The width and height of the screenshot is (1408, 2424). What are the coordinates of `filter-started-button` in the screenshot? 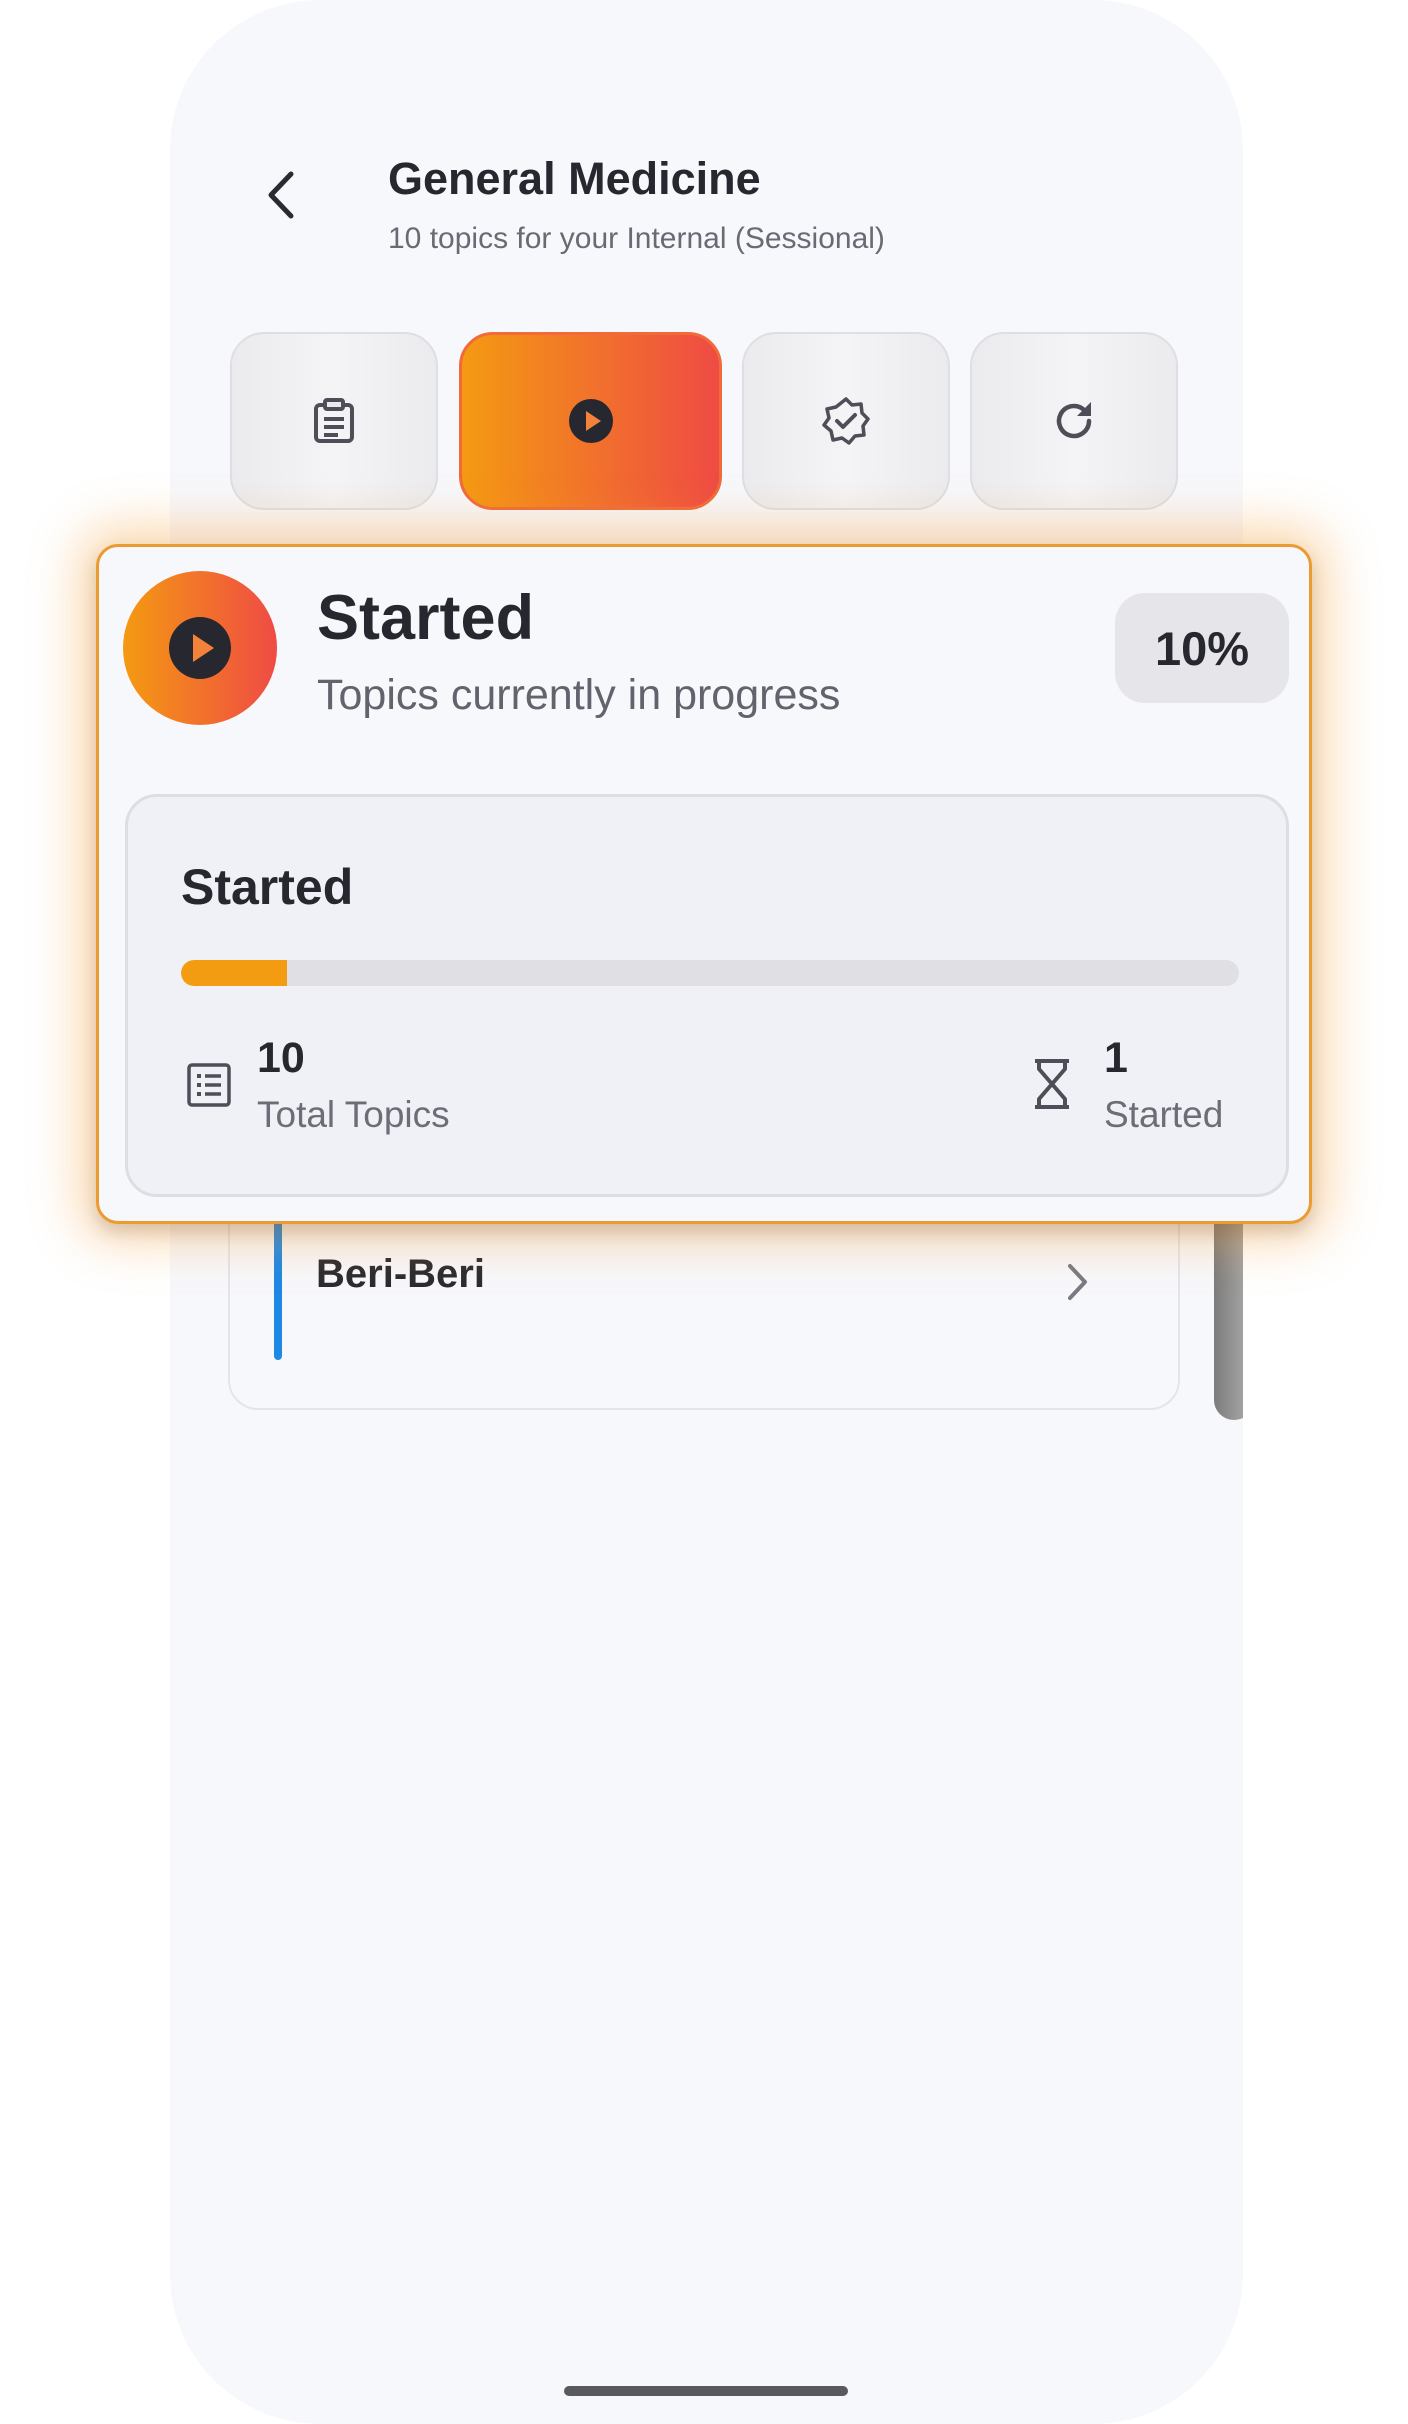 It's located at (590, 421).